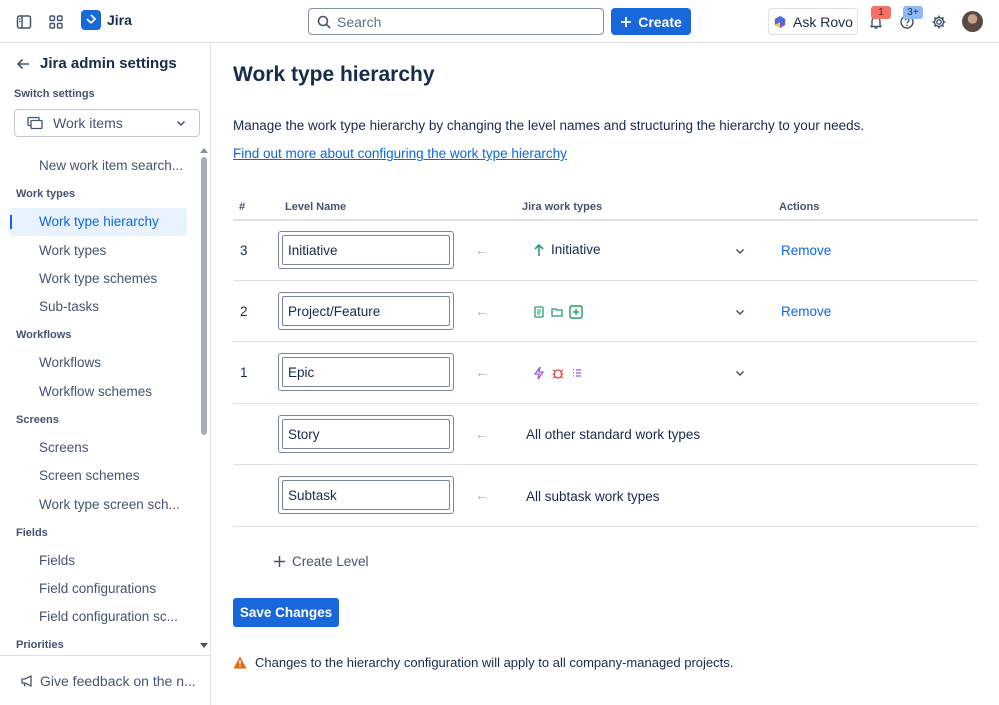 The image size is (999, 705). Describe the element at coordinates (881, 12) in the screenshot. I see `notifications-badge: 1` at that location.